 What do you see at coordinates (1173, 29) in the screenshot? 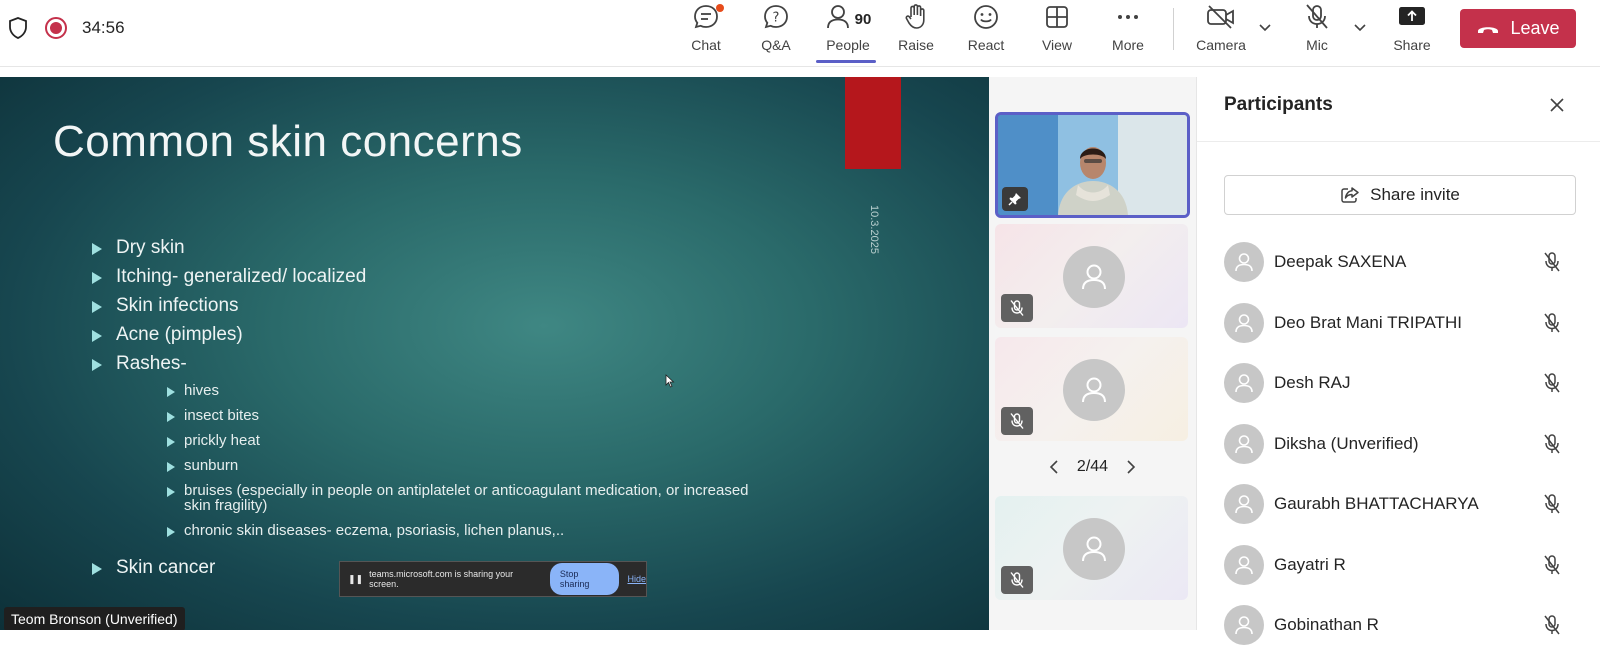
I see `toolbar-divider` at bounding box center [1173, 29].